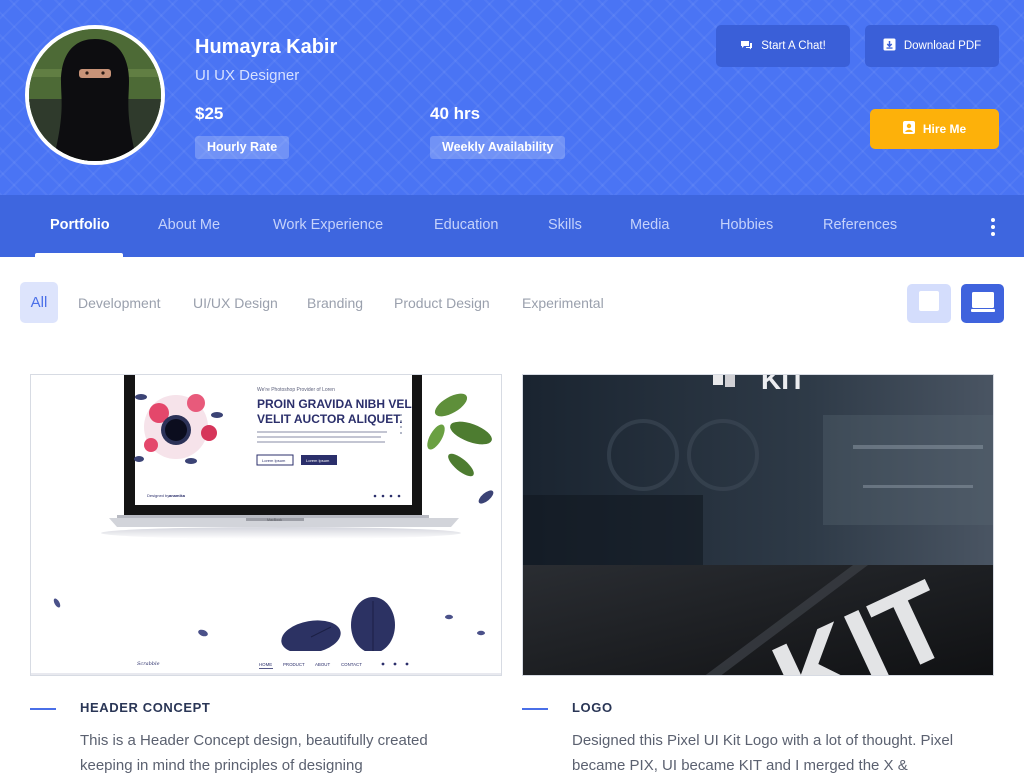 The height and width of the screenshot is (778, 1024). What do you see at coordinates (746, 225) in the screenshot?
I see `nav-hobbies: Hobbies` at bounding box center [746, 225].